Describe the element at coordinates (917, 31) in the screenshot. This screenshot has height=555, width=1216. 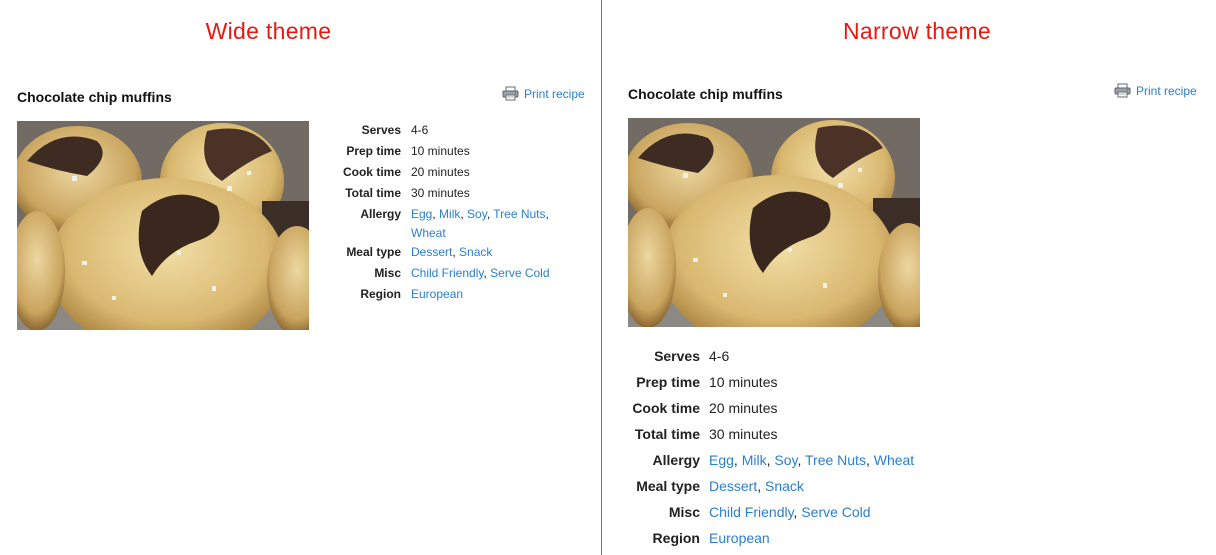
I see `narrow-theme-heading: Narrow theme` at that location.